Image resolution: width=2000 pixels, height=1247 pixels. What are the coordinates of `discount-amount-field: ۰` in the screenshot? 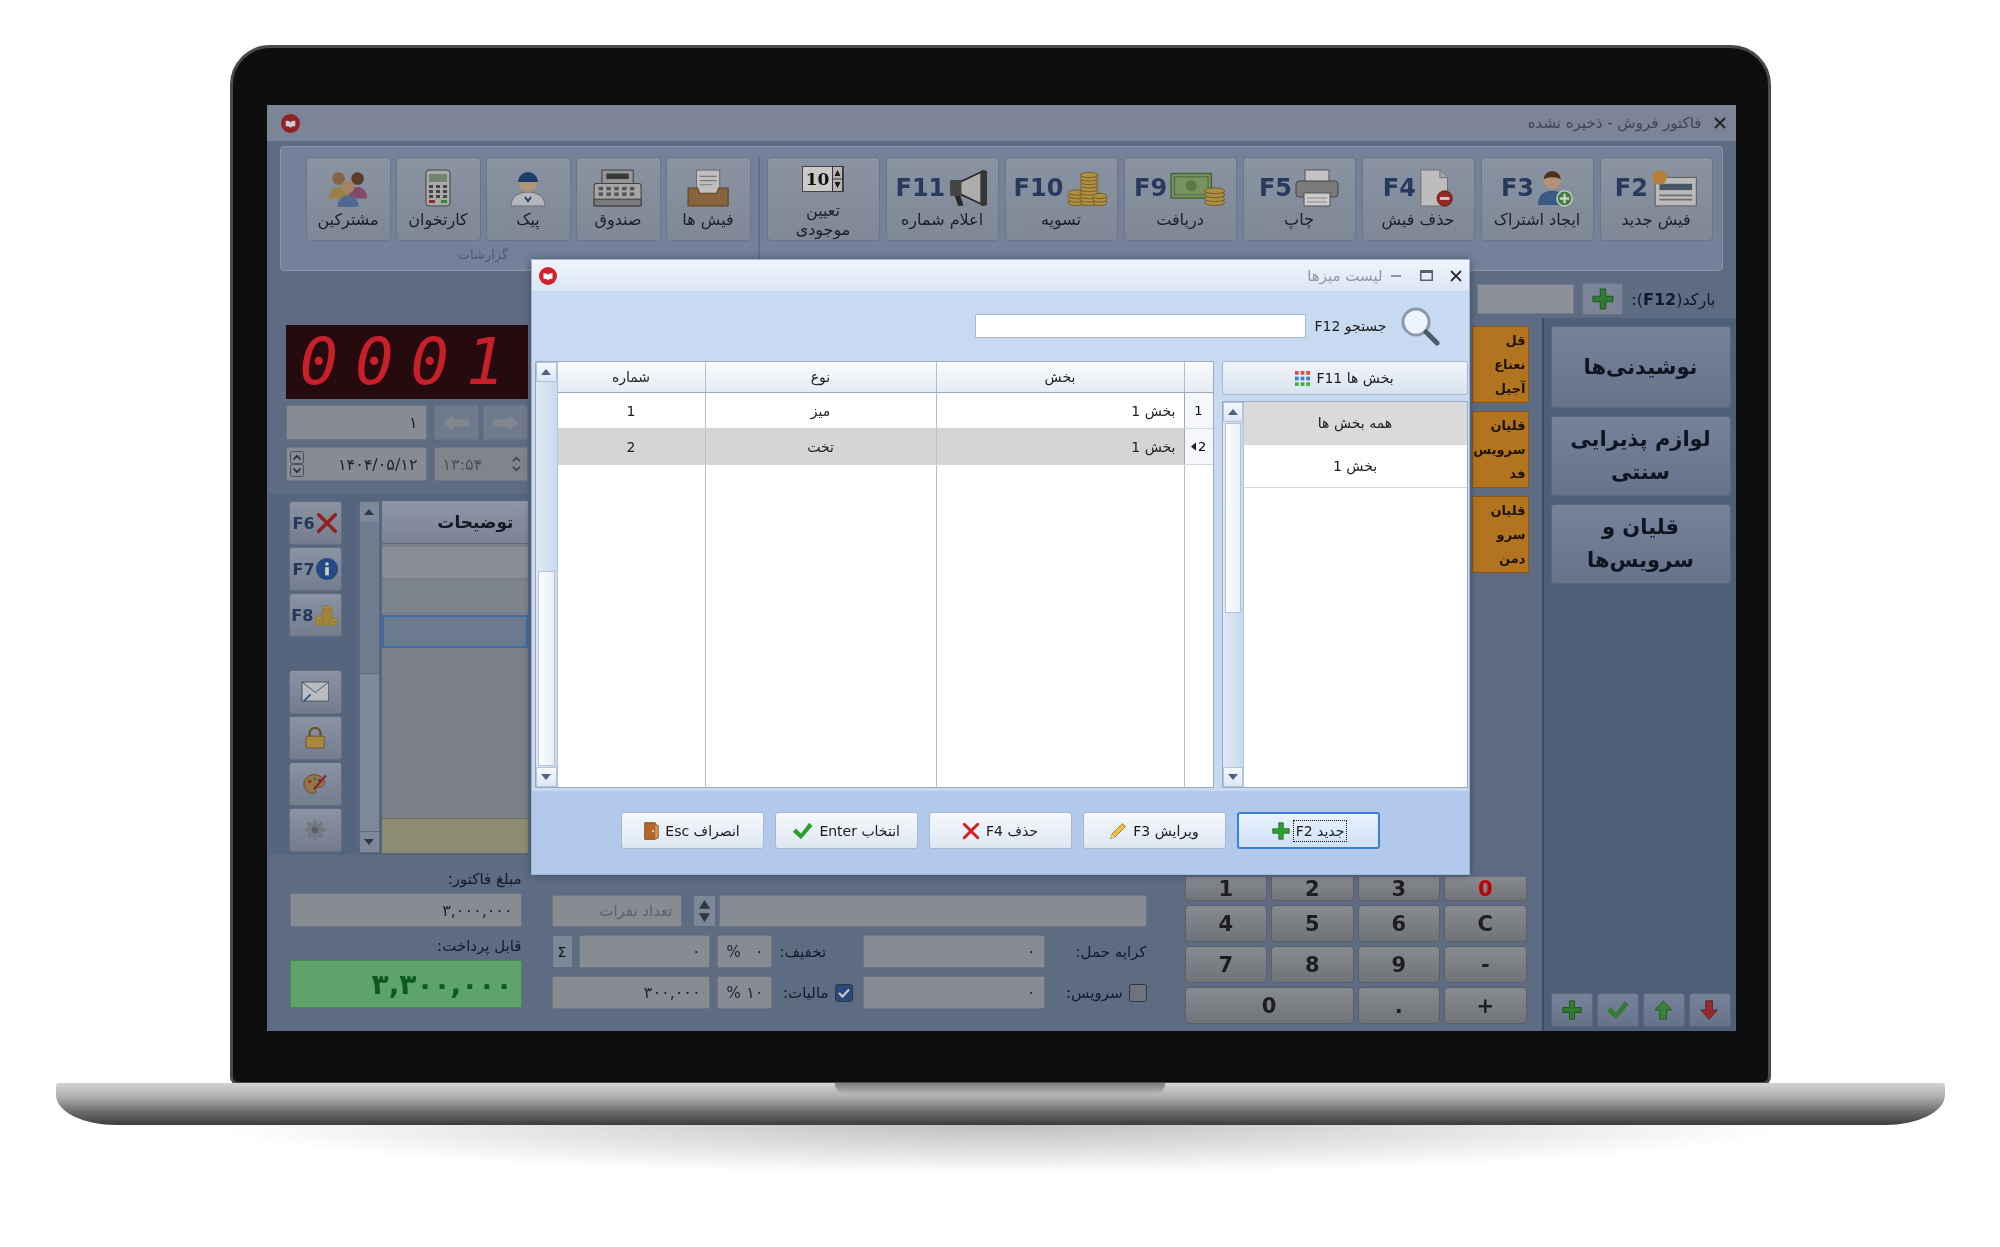 It's located at (644, 951).